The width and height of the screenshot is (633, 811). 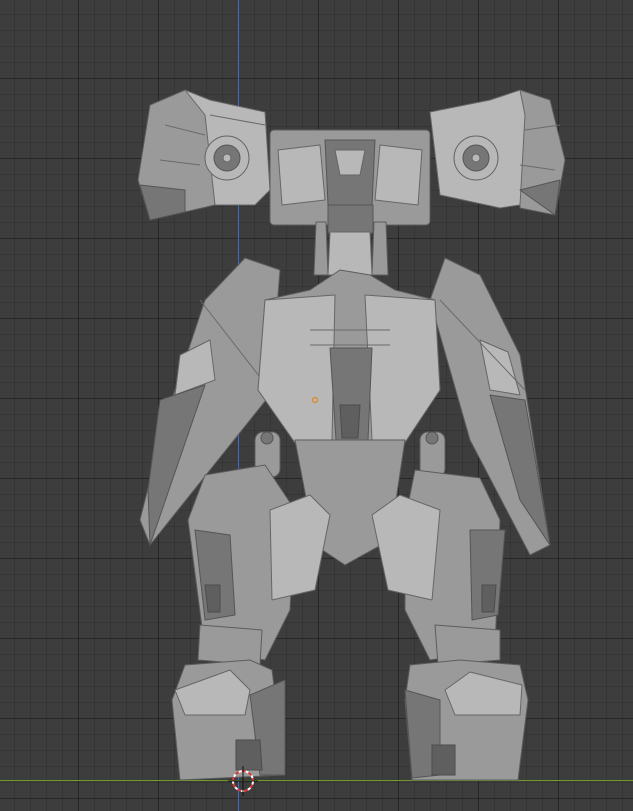 I want to click on left-shoulder-pod, so click(x=204, y=155).